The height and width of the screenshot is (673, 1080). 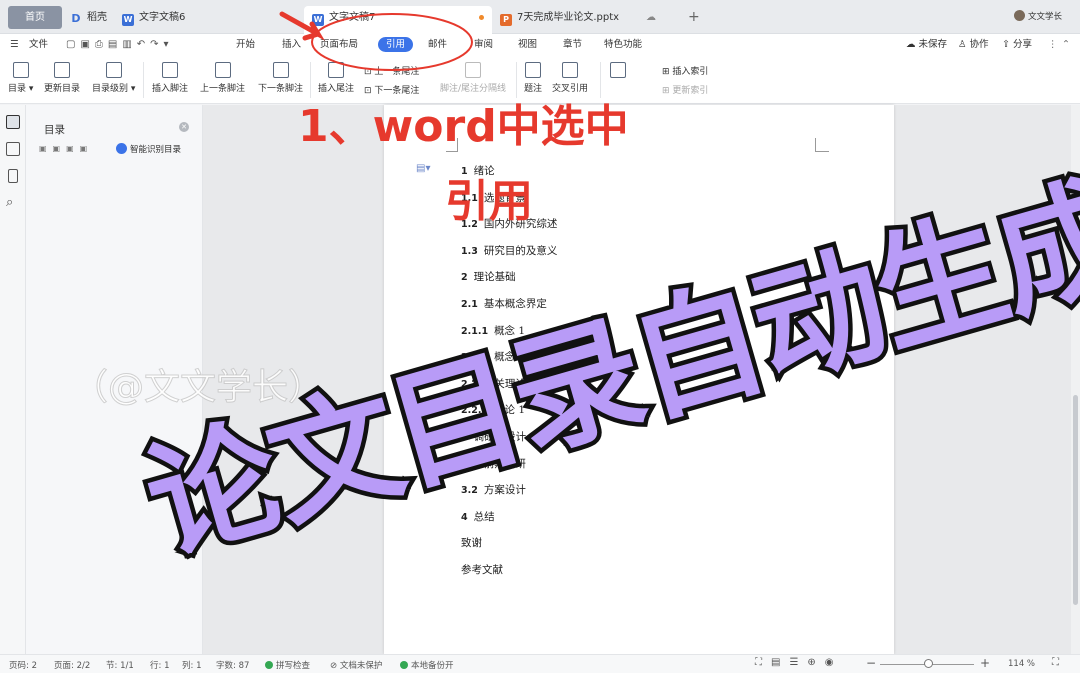 What do you see at coordinates (302, 26) in the screenshot?
I see `pointer-arrow-icon` at bounding box center [302, 26].